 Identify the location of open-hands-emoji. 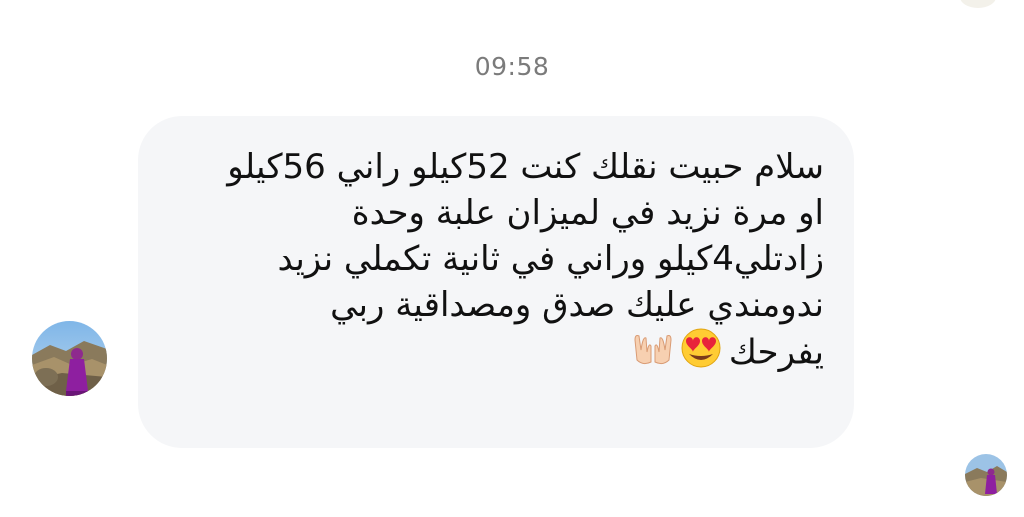
(653, 350).